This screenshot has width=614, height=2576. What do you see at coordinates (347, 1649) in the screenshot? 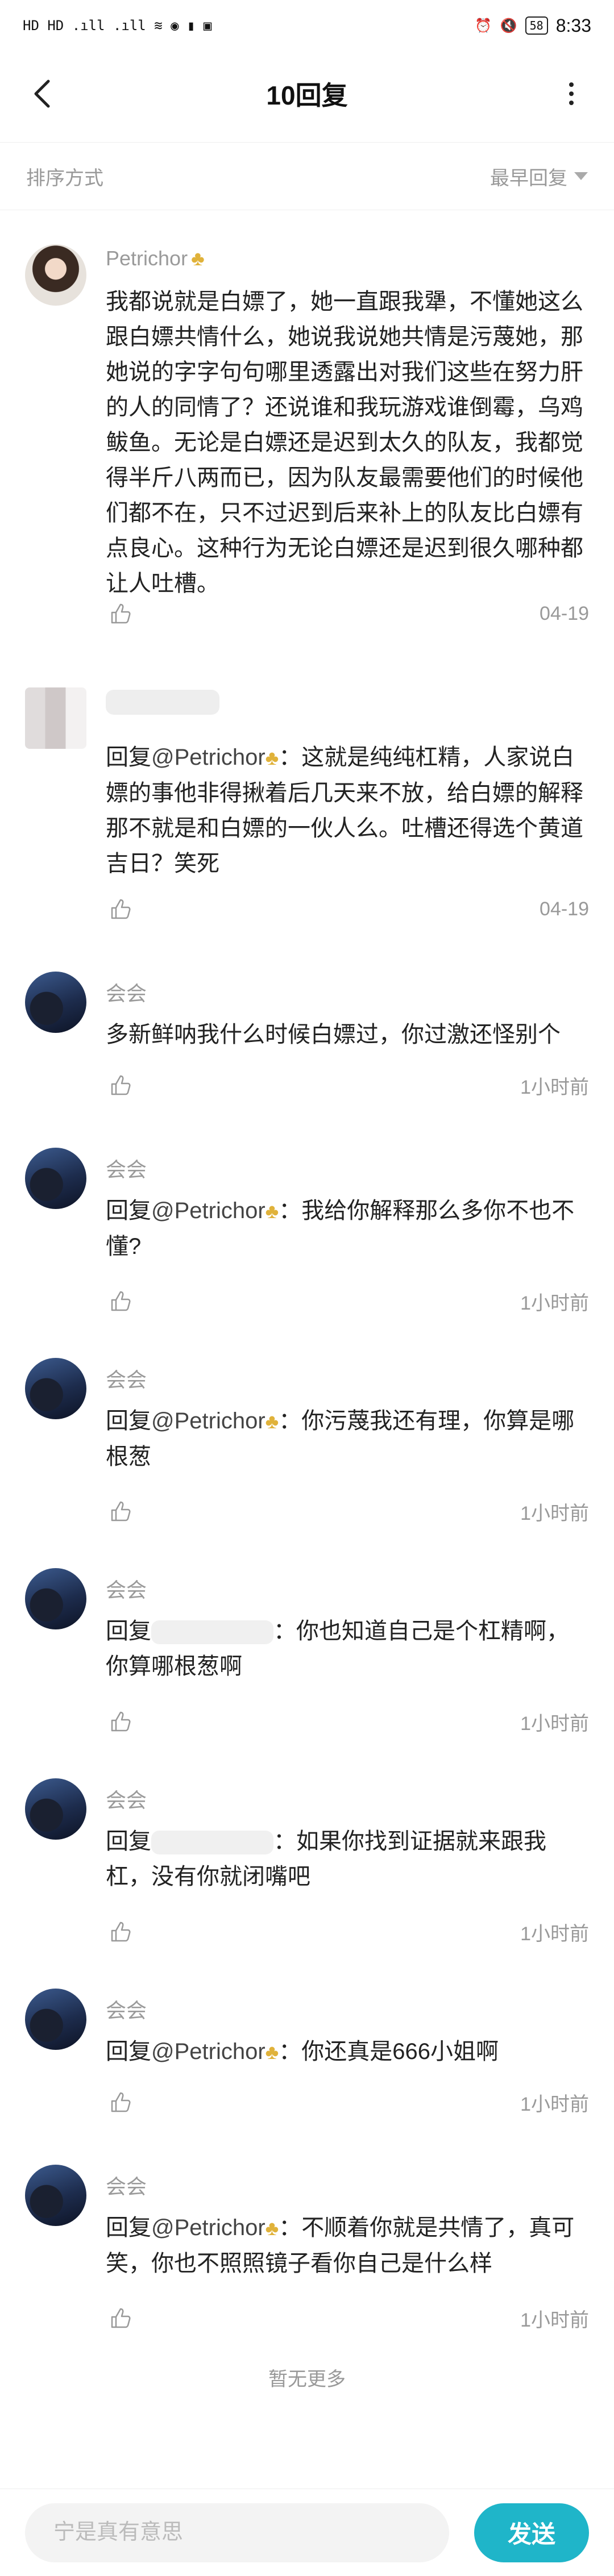
I see `comment-text: 回复 ：你也知道自己是个杠精啊，你算哪根葱啊` at bounding box center [347, 1649].